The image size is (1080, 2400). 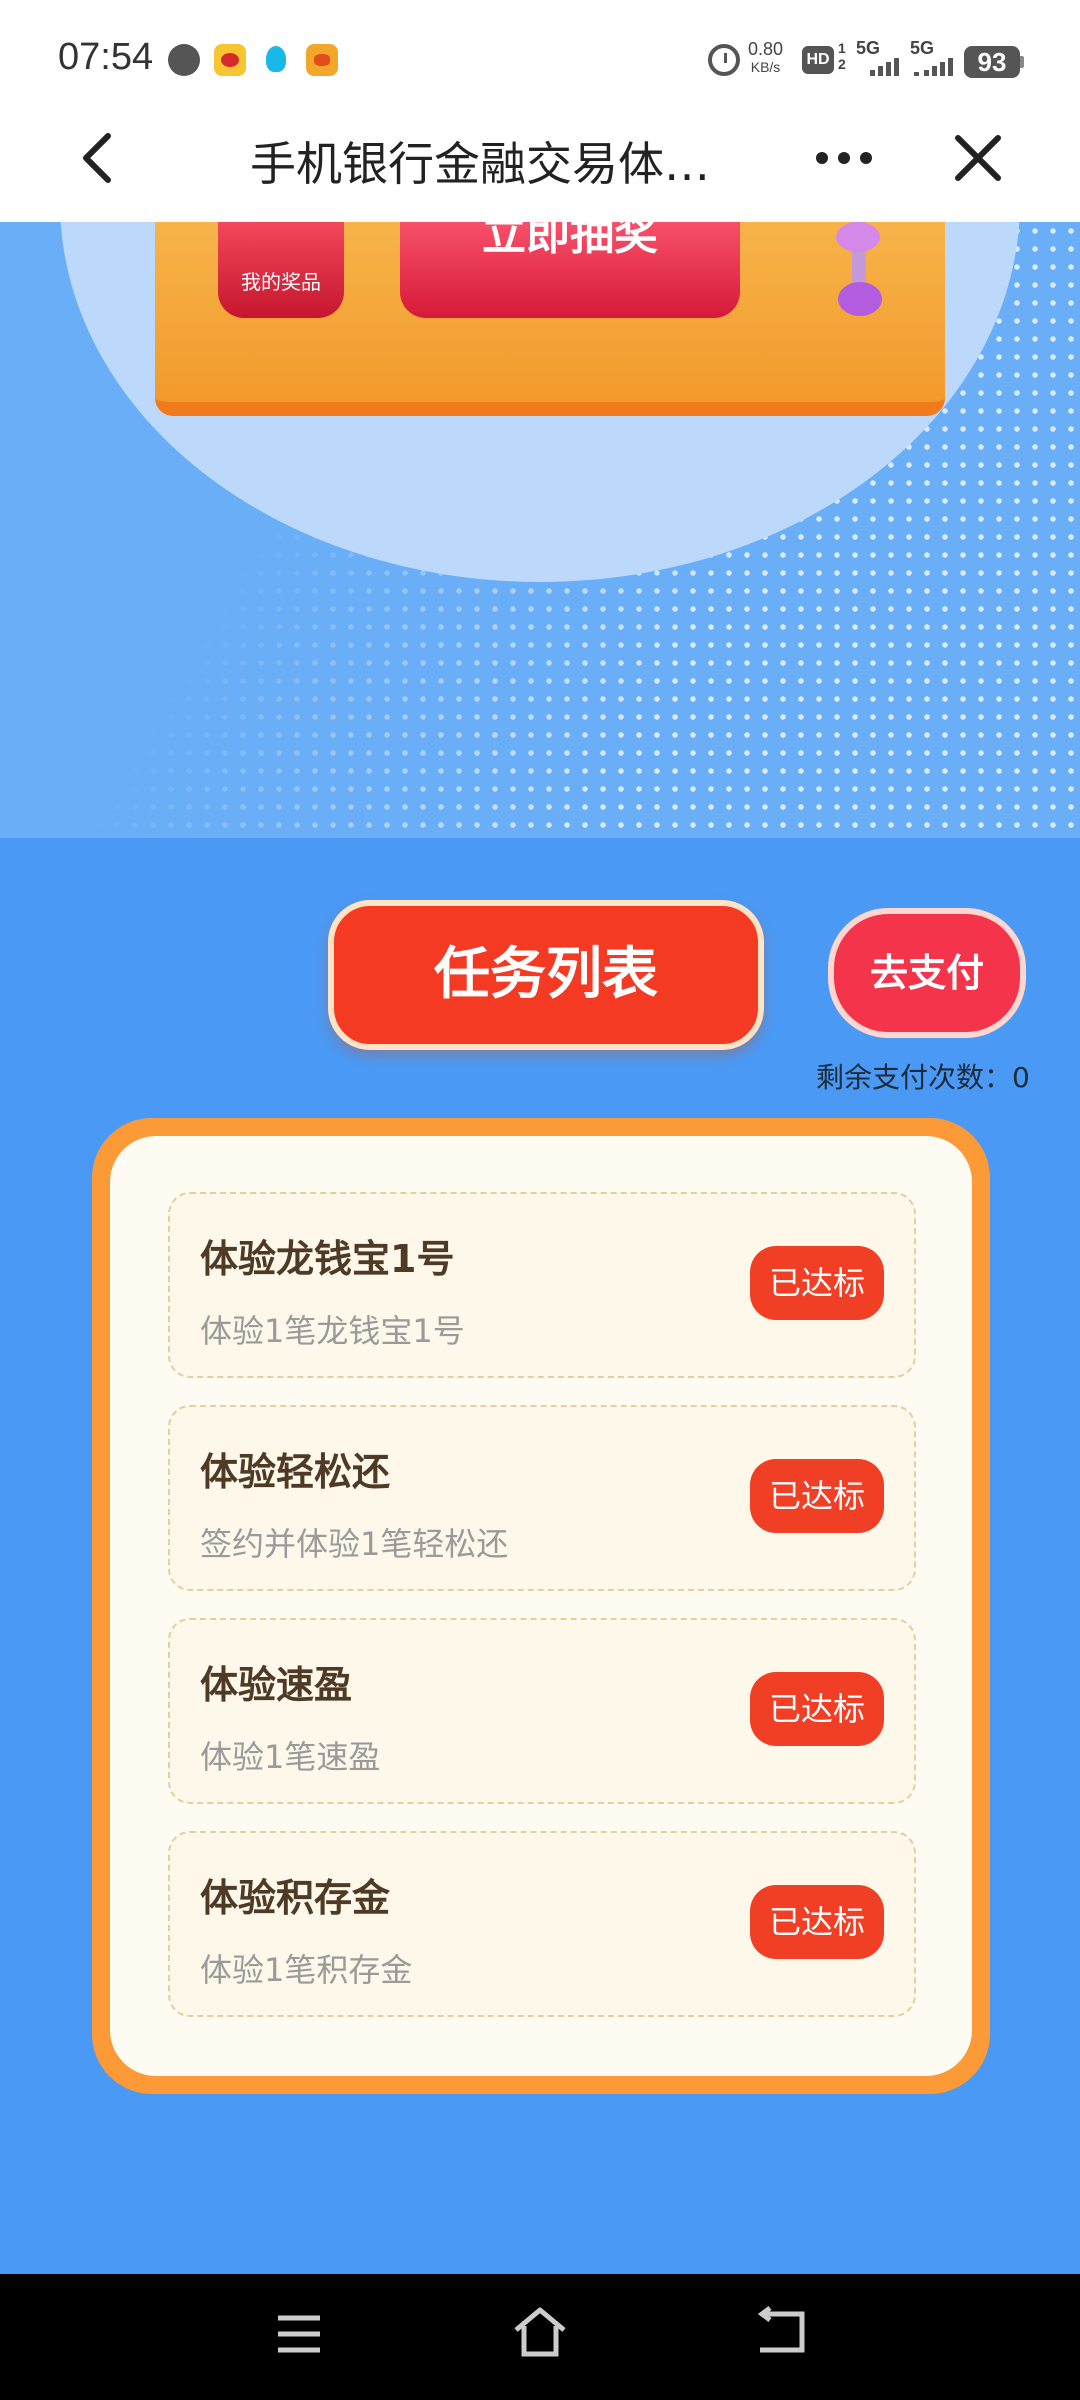 What do you see at coordinates (542, 1924) in the screenshot?
I see `task-item: 体验积存金 体验1笔积存金 已达标` at bounding box center [542, 1924].